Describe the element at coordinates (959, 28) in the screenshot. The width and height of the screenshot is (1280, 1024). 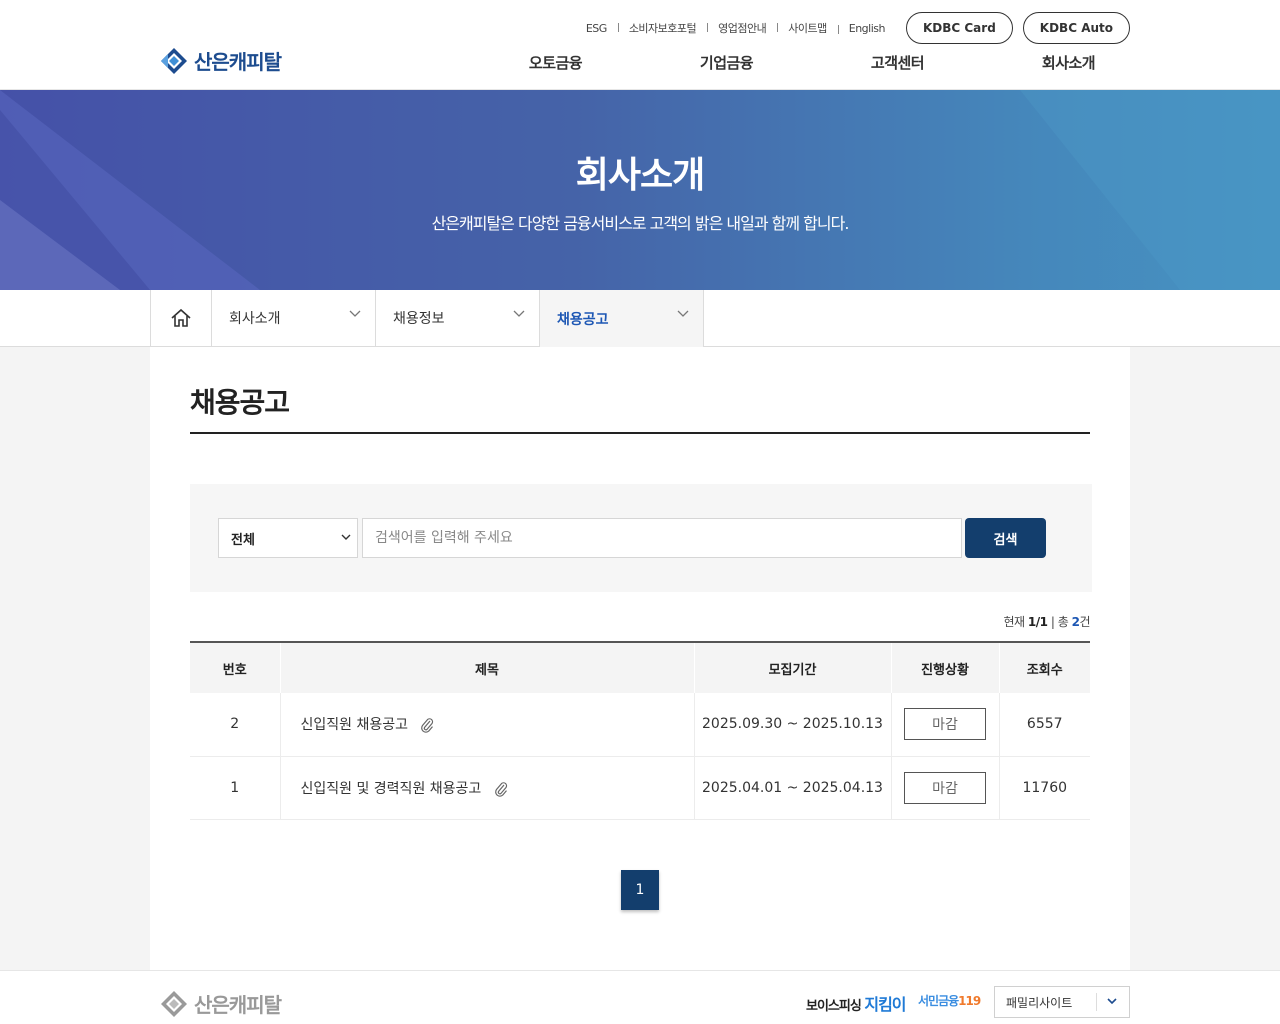
I see `kdbc-card-button: KDBC Card` at that location.